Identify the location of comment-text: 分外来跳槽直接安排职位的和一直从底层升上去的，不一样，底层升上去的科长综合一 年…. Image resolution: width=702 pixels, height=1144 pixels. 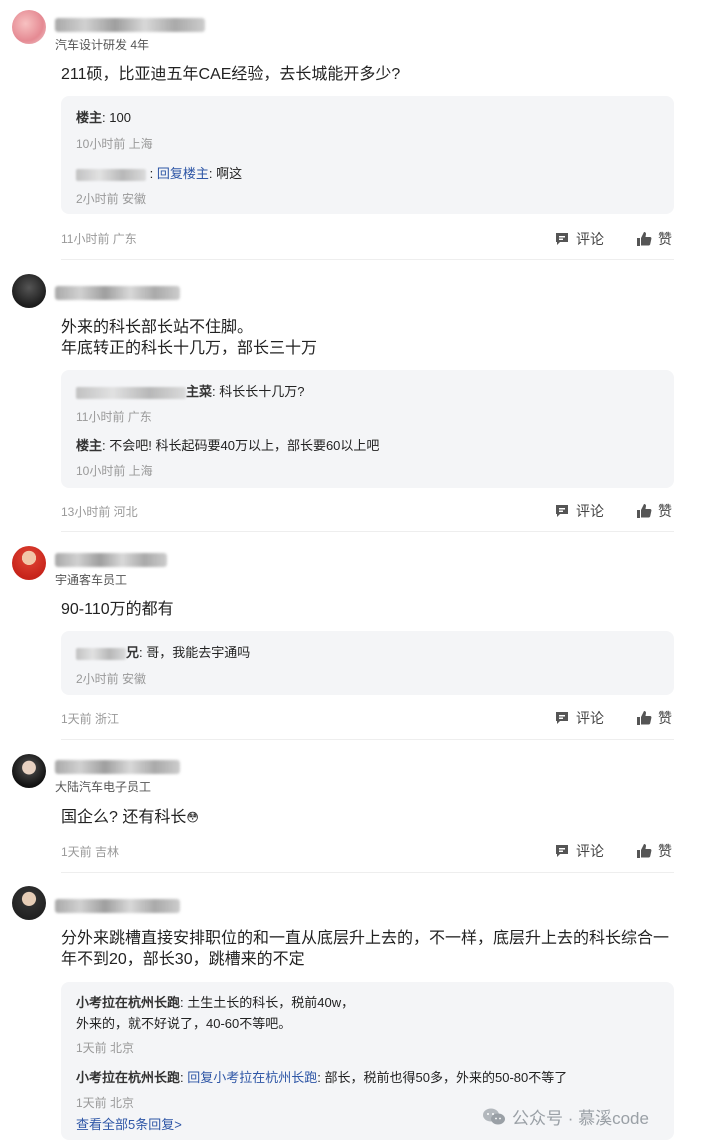
(365, 949).